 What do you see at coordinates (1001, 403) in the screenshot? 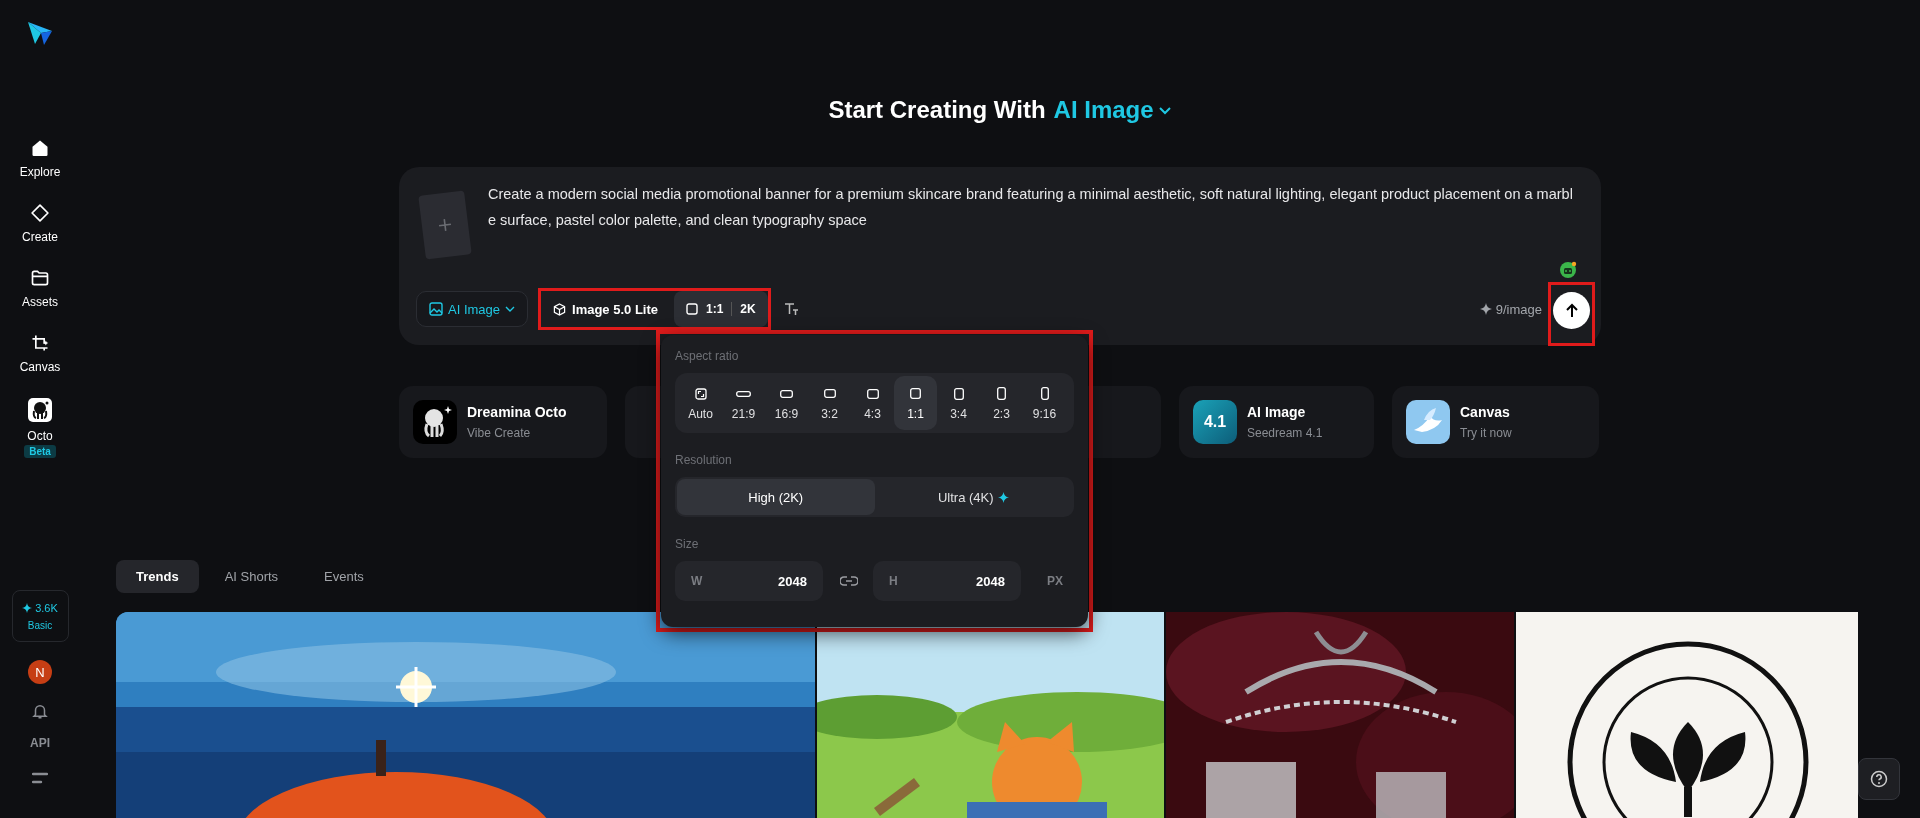
I see `ratio-option: 2:3` at bounding box center [1001, 403].